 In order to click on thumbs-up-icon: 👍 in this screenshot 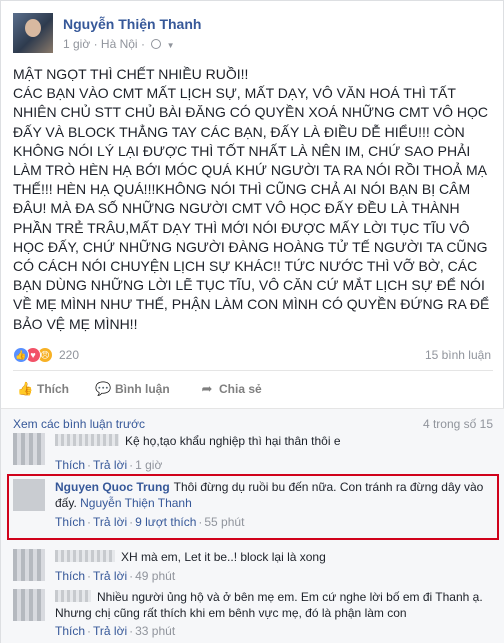, I will do `click(25, 388)`.